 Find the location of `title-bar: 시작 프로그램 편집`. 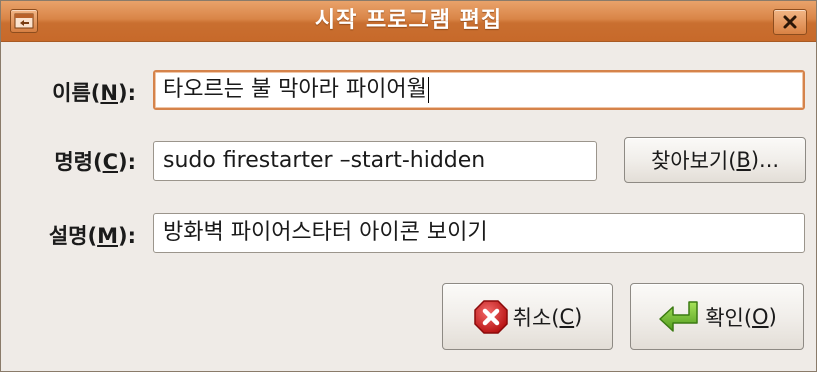

title-bar: 시작 프로그램 편집 is located at coordinates (408, 21).